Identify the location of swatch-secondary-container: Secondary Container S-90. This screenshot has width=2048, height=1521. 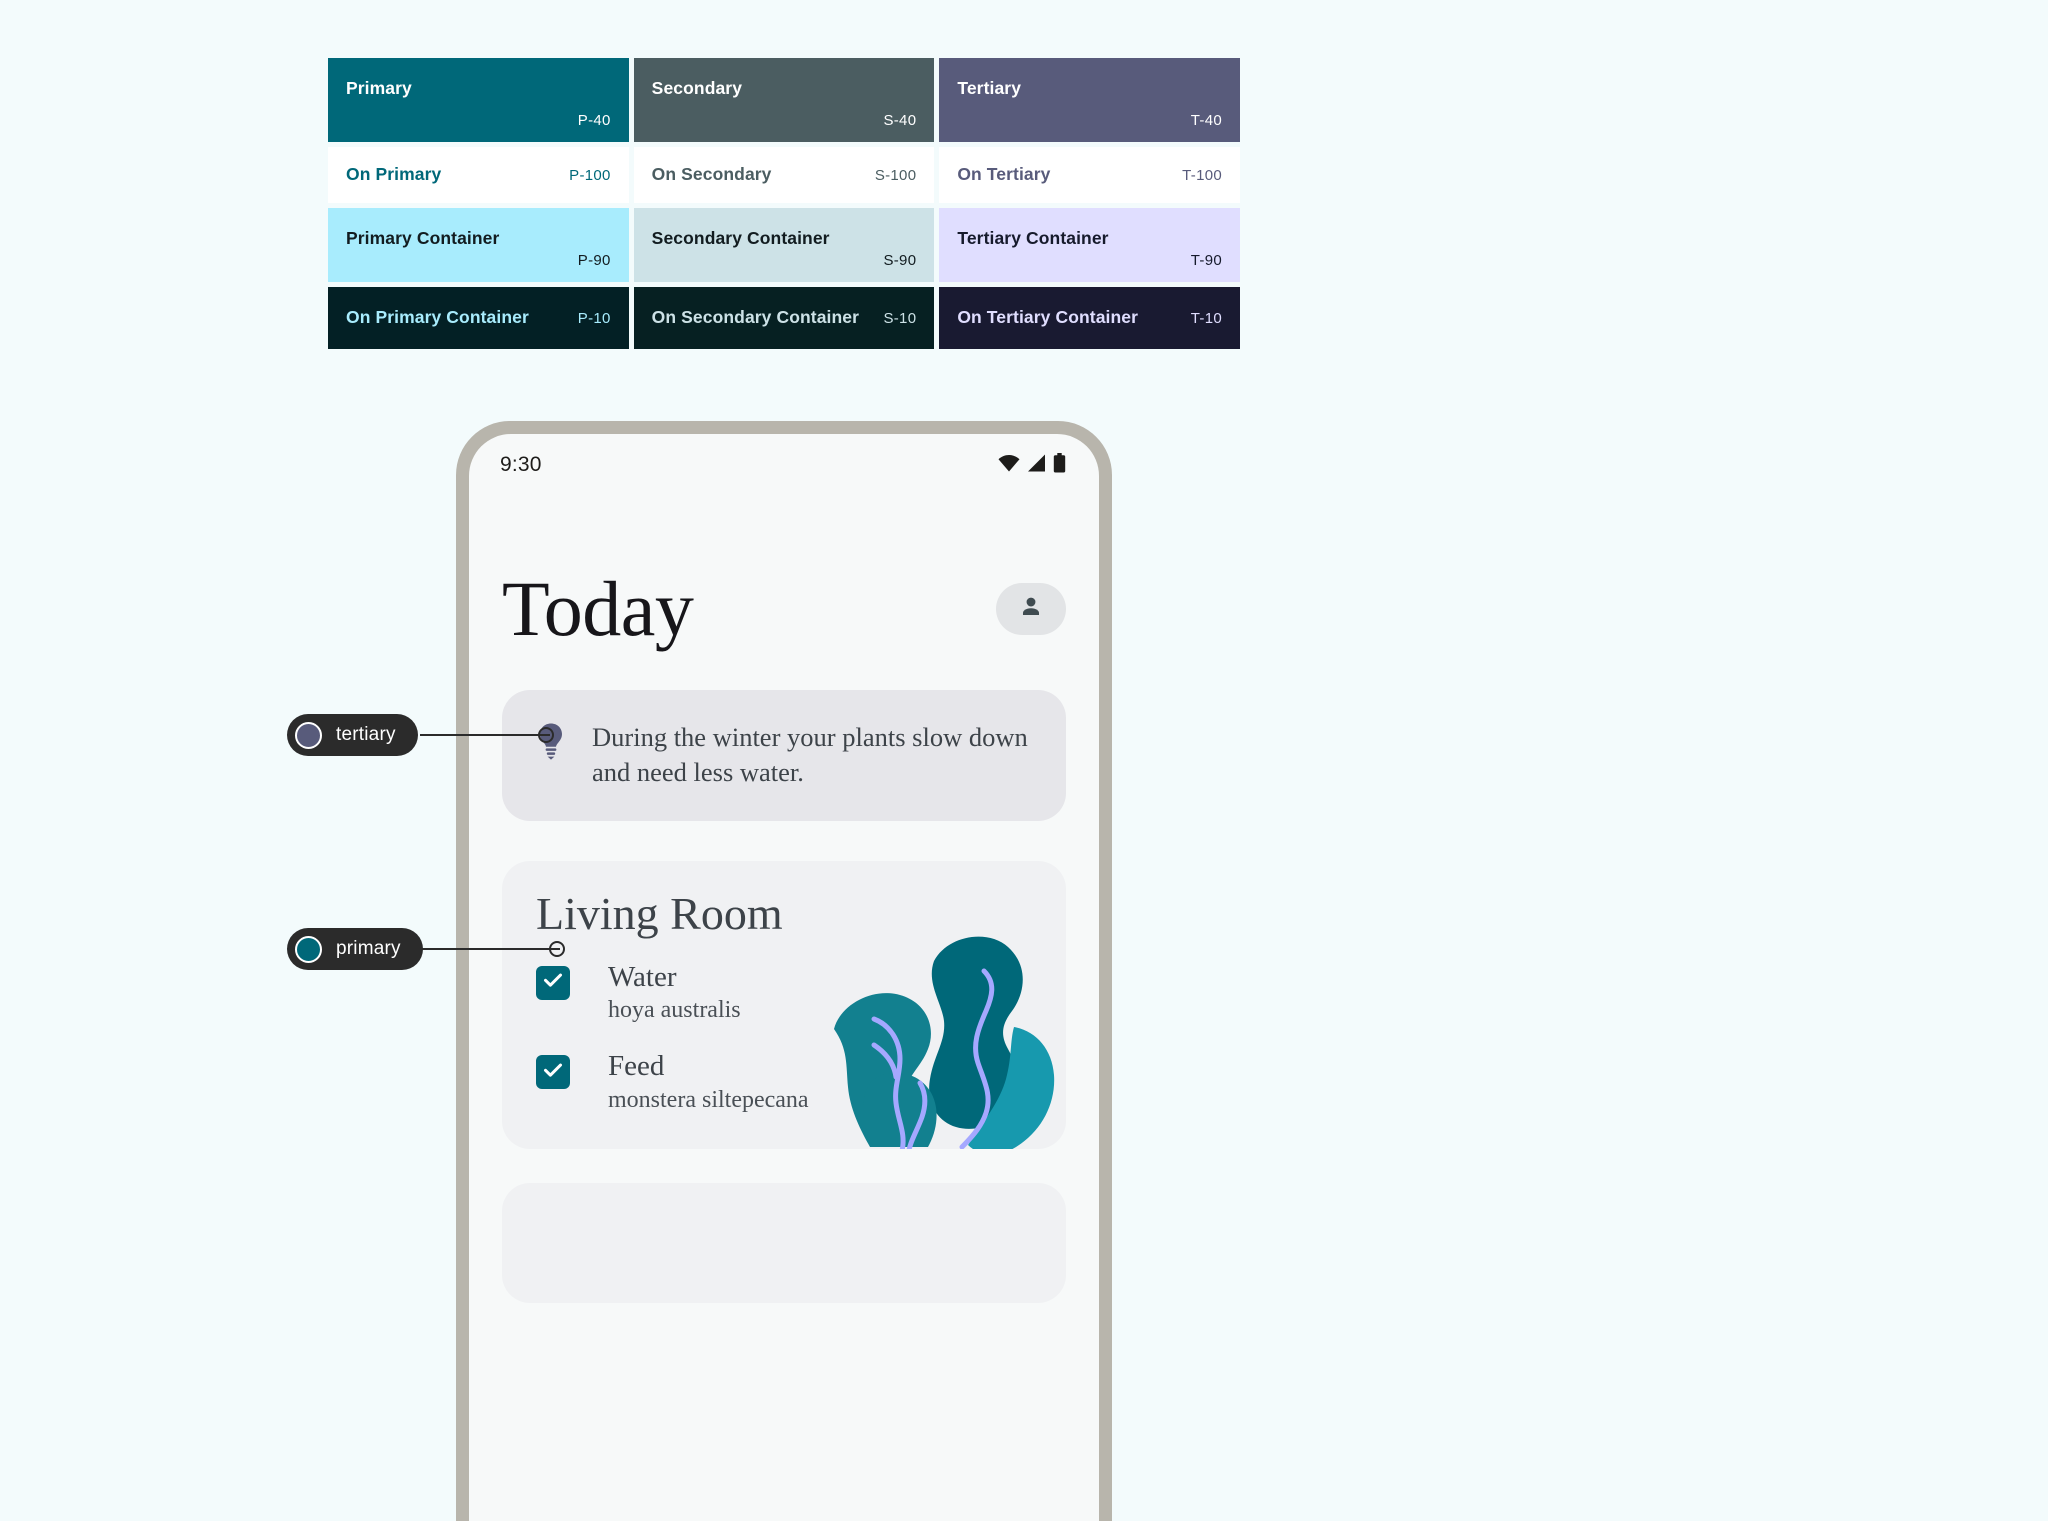
(784, 245).